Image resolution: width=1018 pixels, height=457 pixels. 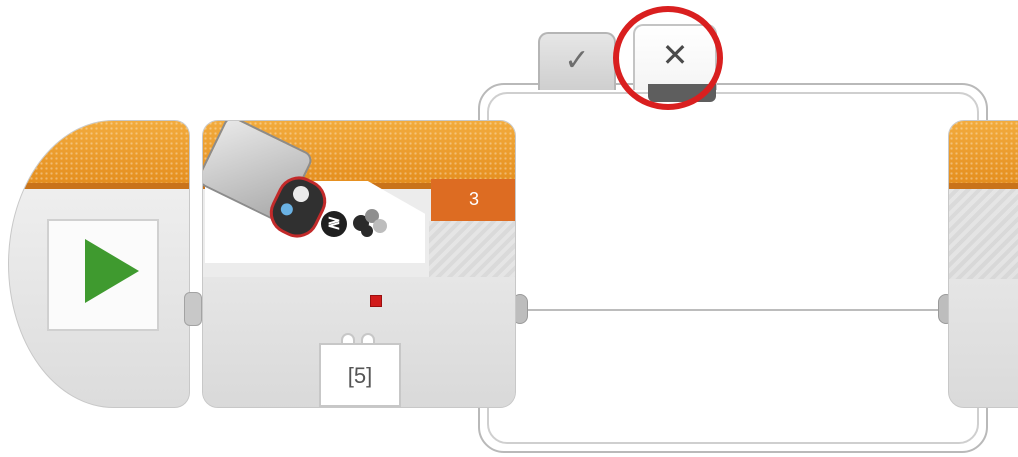 I want to click on next-block, so click(x=983, y=264).